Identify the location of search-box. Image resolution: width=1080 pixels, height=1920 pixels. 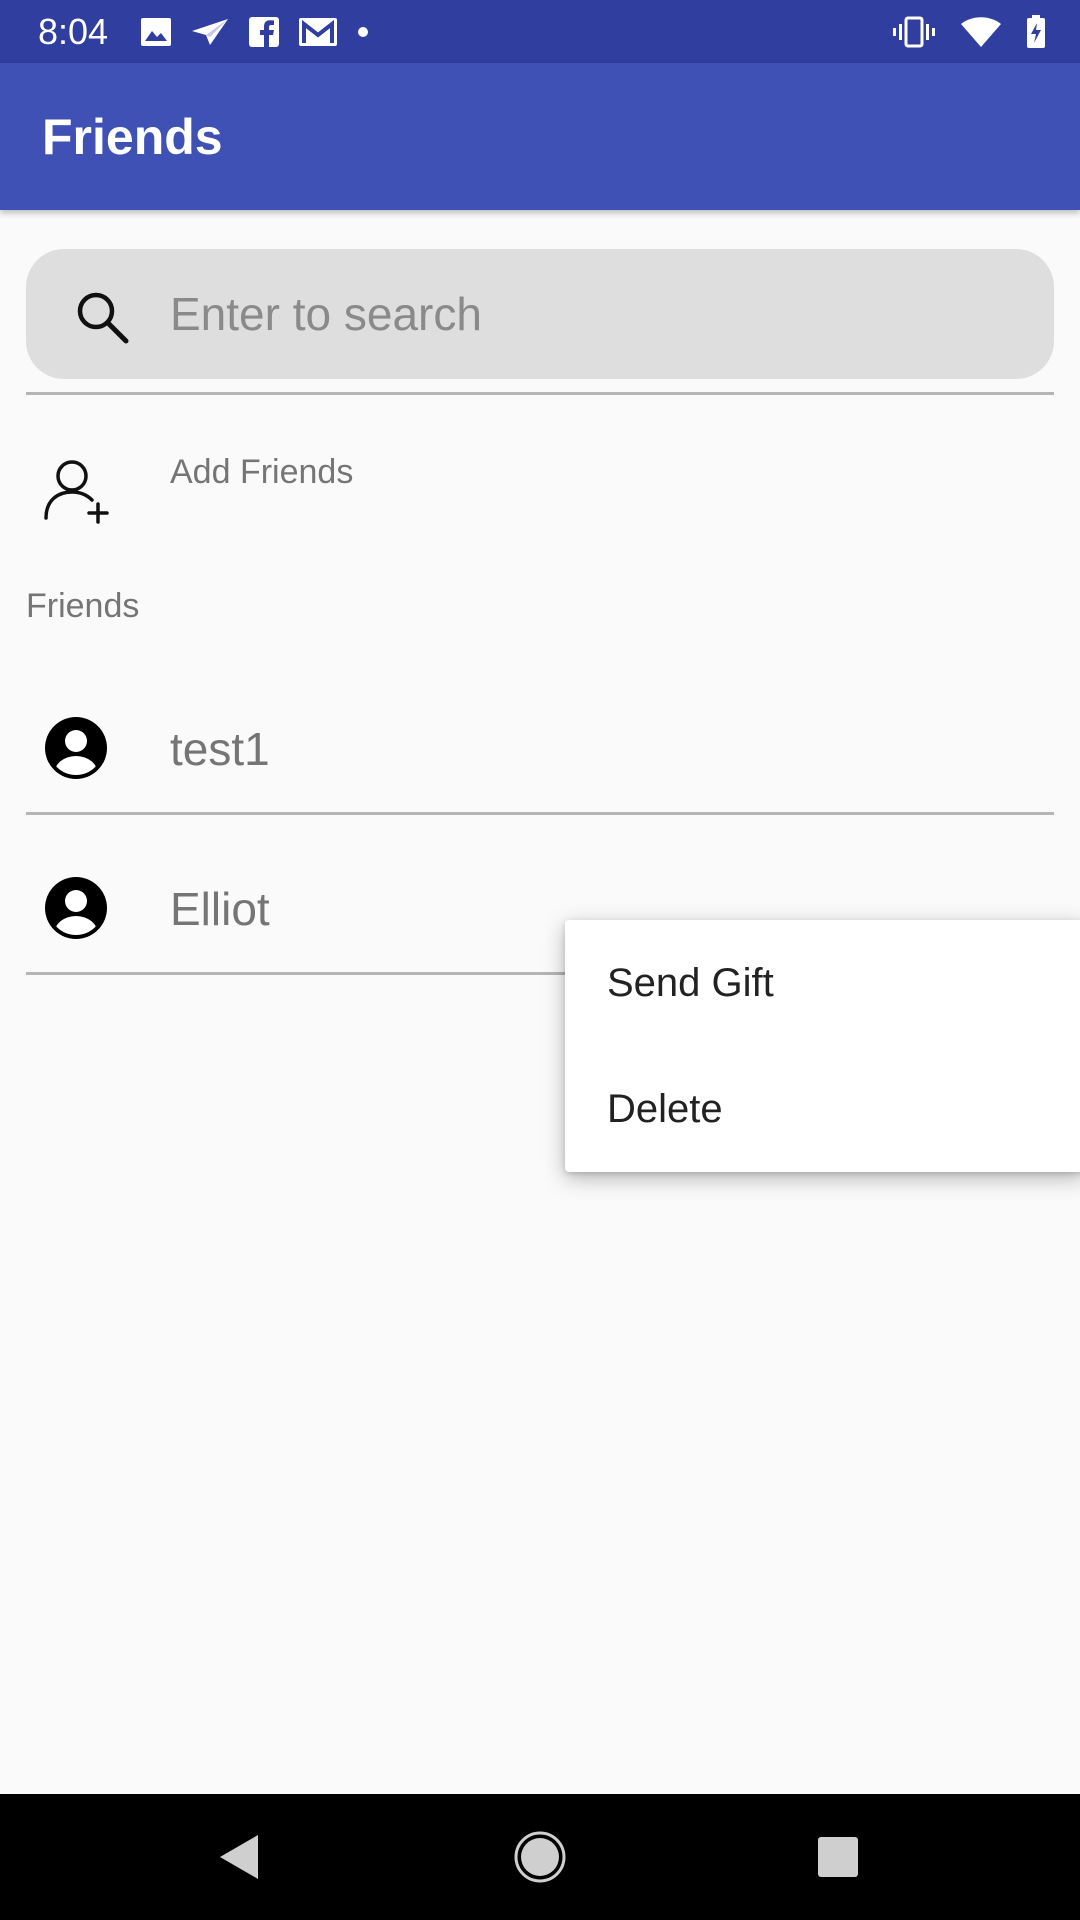
(540, 314).